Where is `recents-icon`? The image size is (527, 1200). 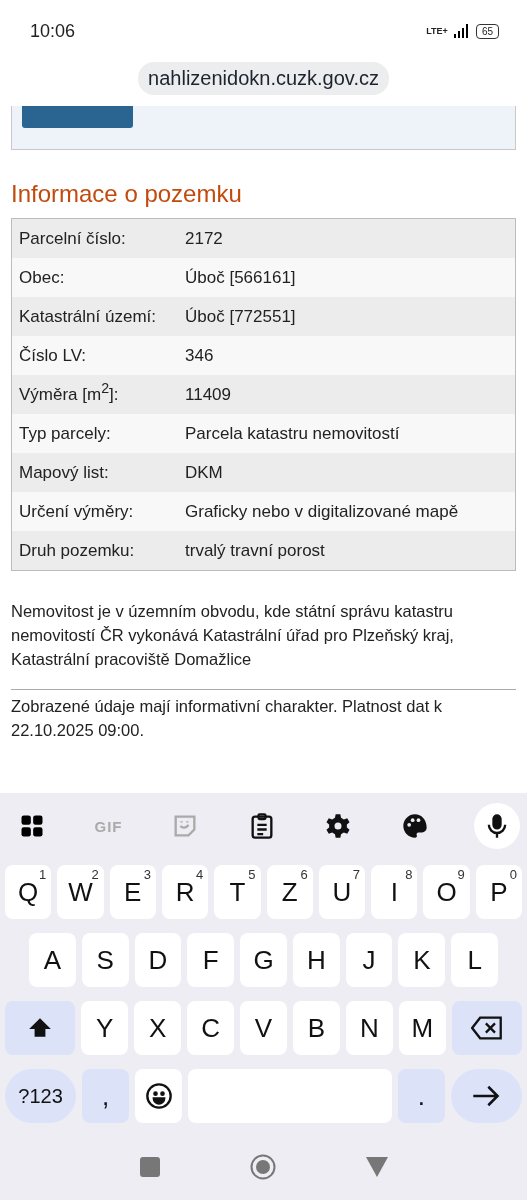
recents-icon is located at coordinates (149, 1166).